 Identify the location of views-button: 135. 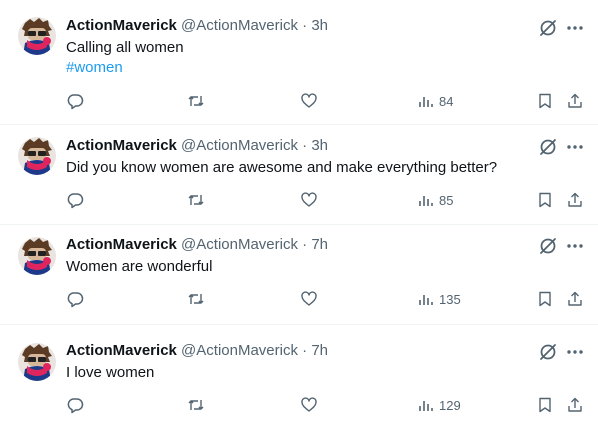
(439, 299).